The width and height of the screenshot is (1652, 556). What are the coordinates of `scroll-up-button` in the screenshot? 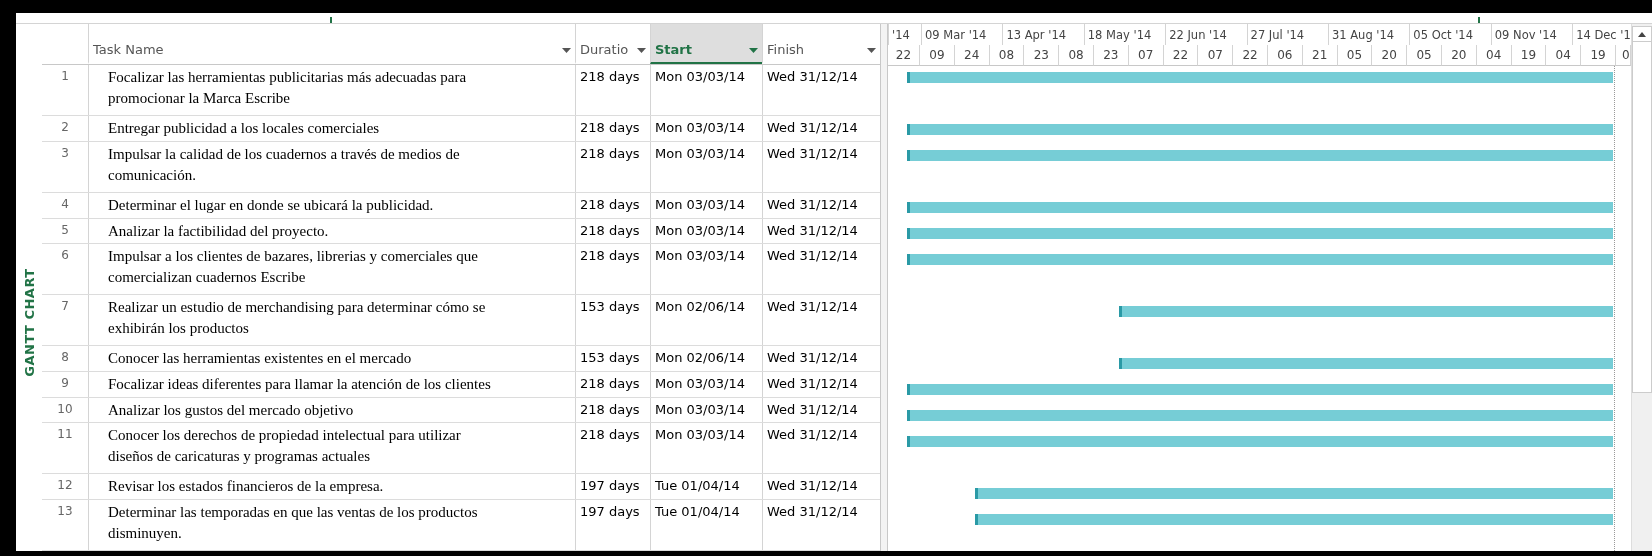 It's located at (1642, 34).